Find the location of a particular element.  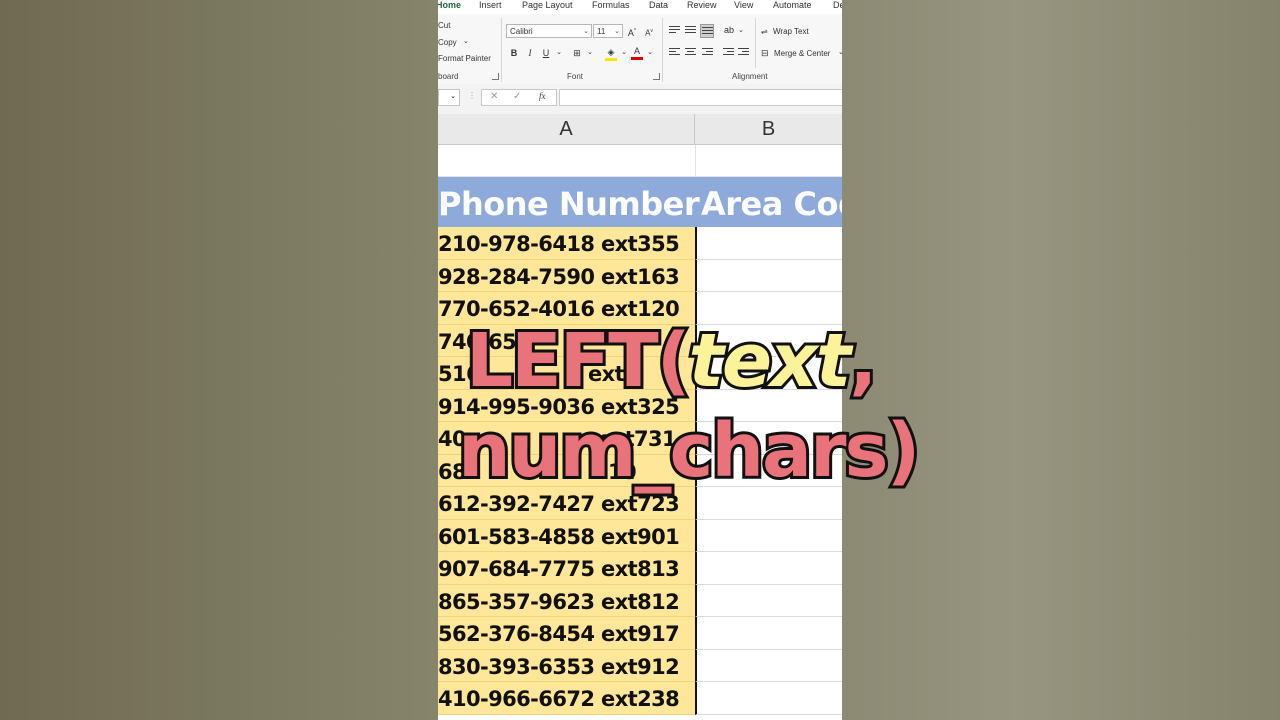

table-row: 562-376-8454 ext917 is located at coordinates (640, 633).